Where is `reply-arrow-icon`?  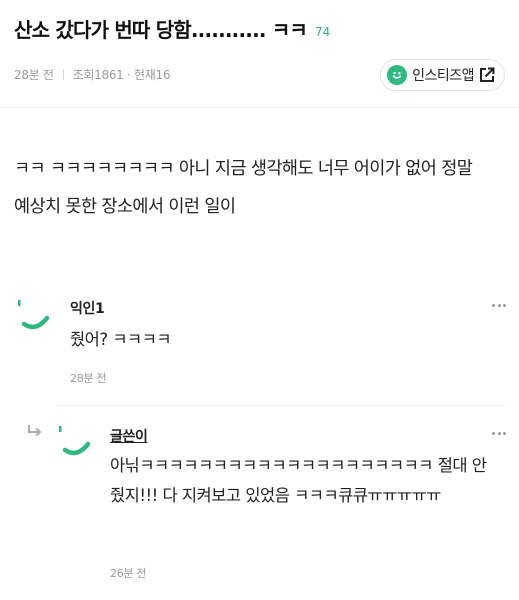
reply-arrow-icon is located at coordinates (35, 431).